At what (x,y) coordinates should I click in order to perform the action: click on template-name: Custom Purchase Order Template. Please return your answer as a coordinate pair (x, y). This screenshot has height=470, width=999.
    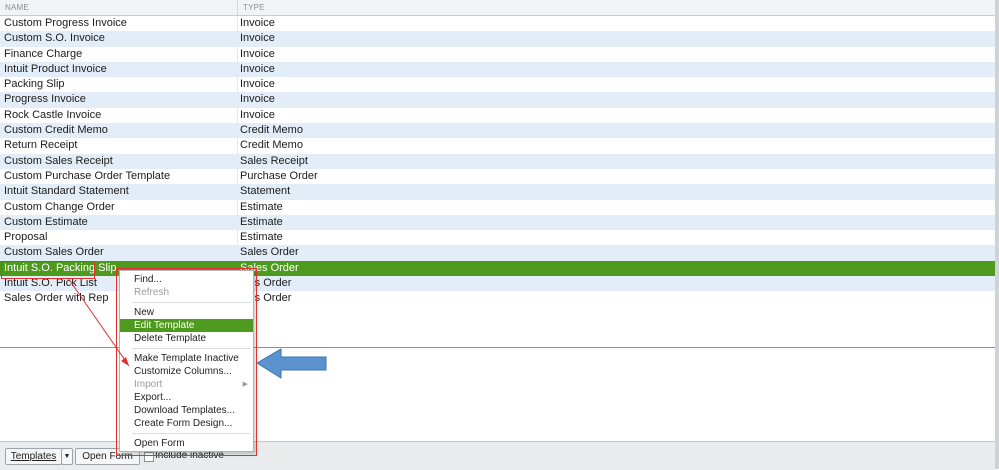
    Looking at the image, I should click on (87, 175).